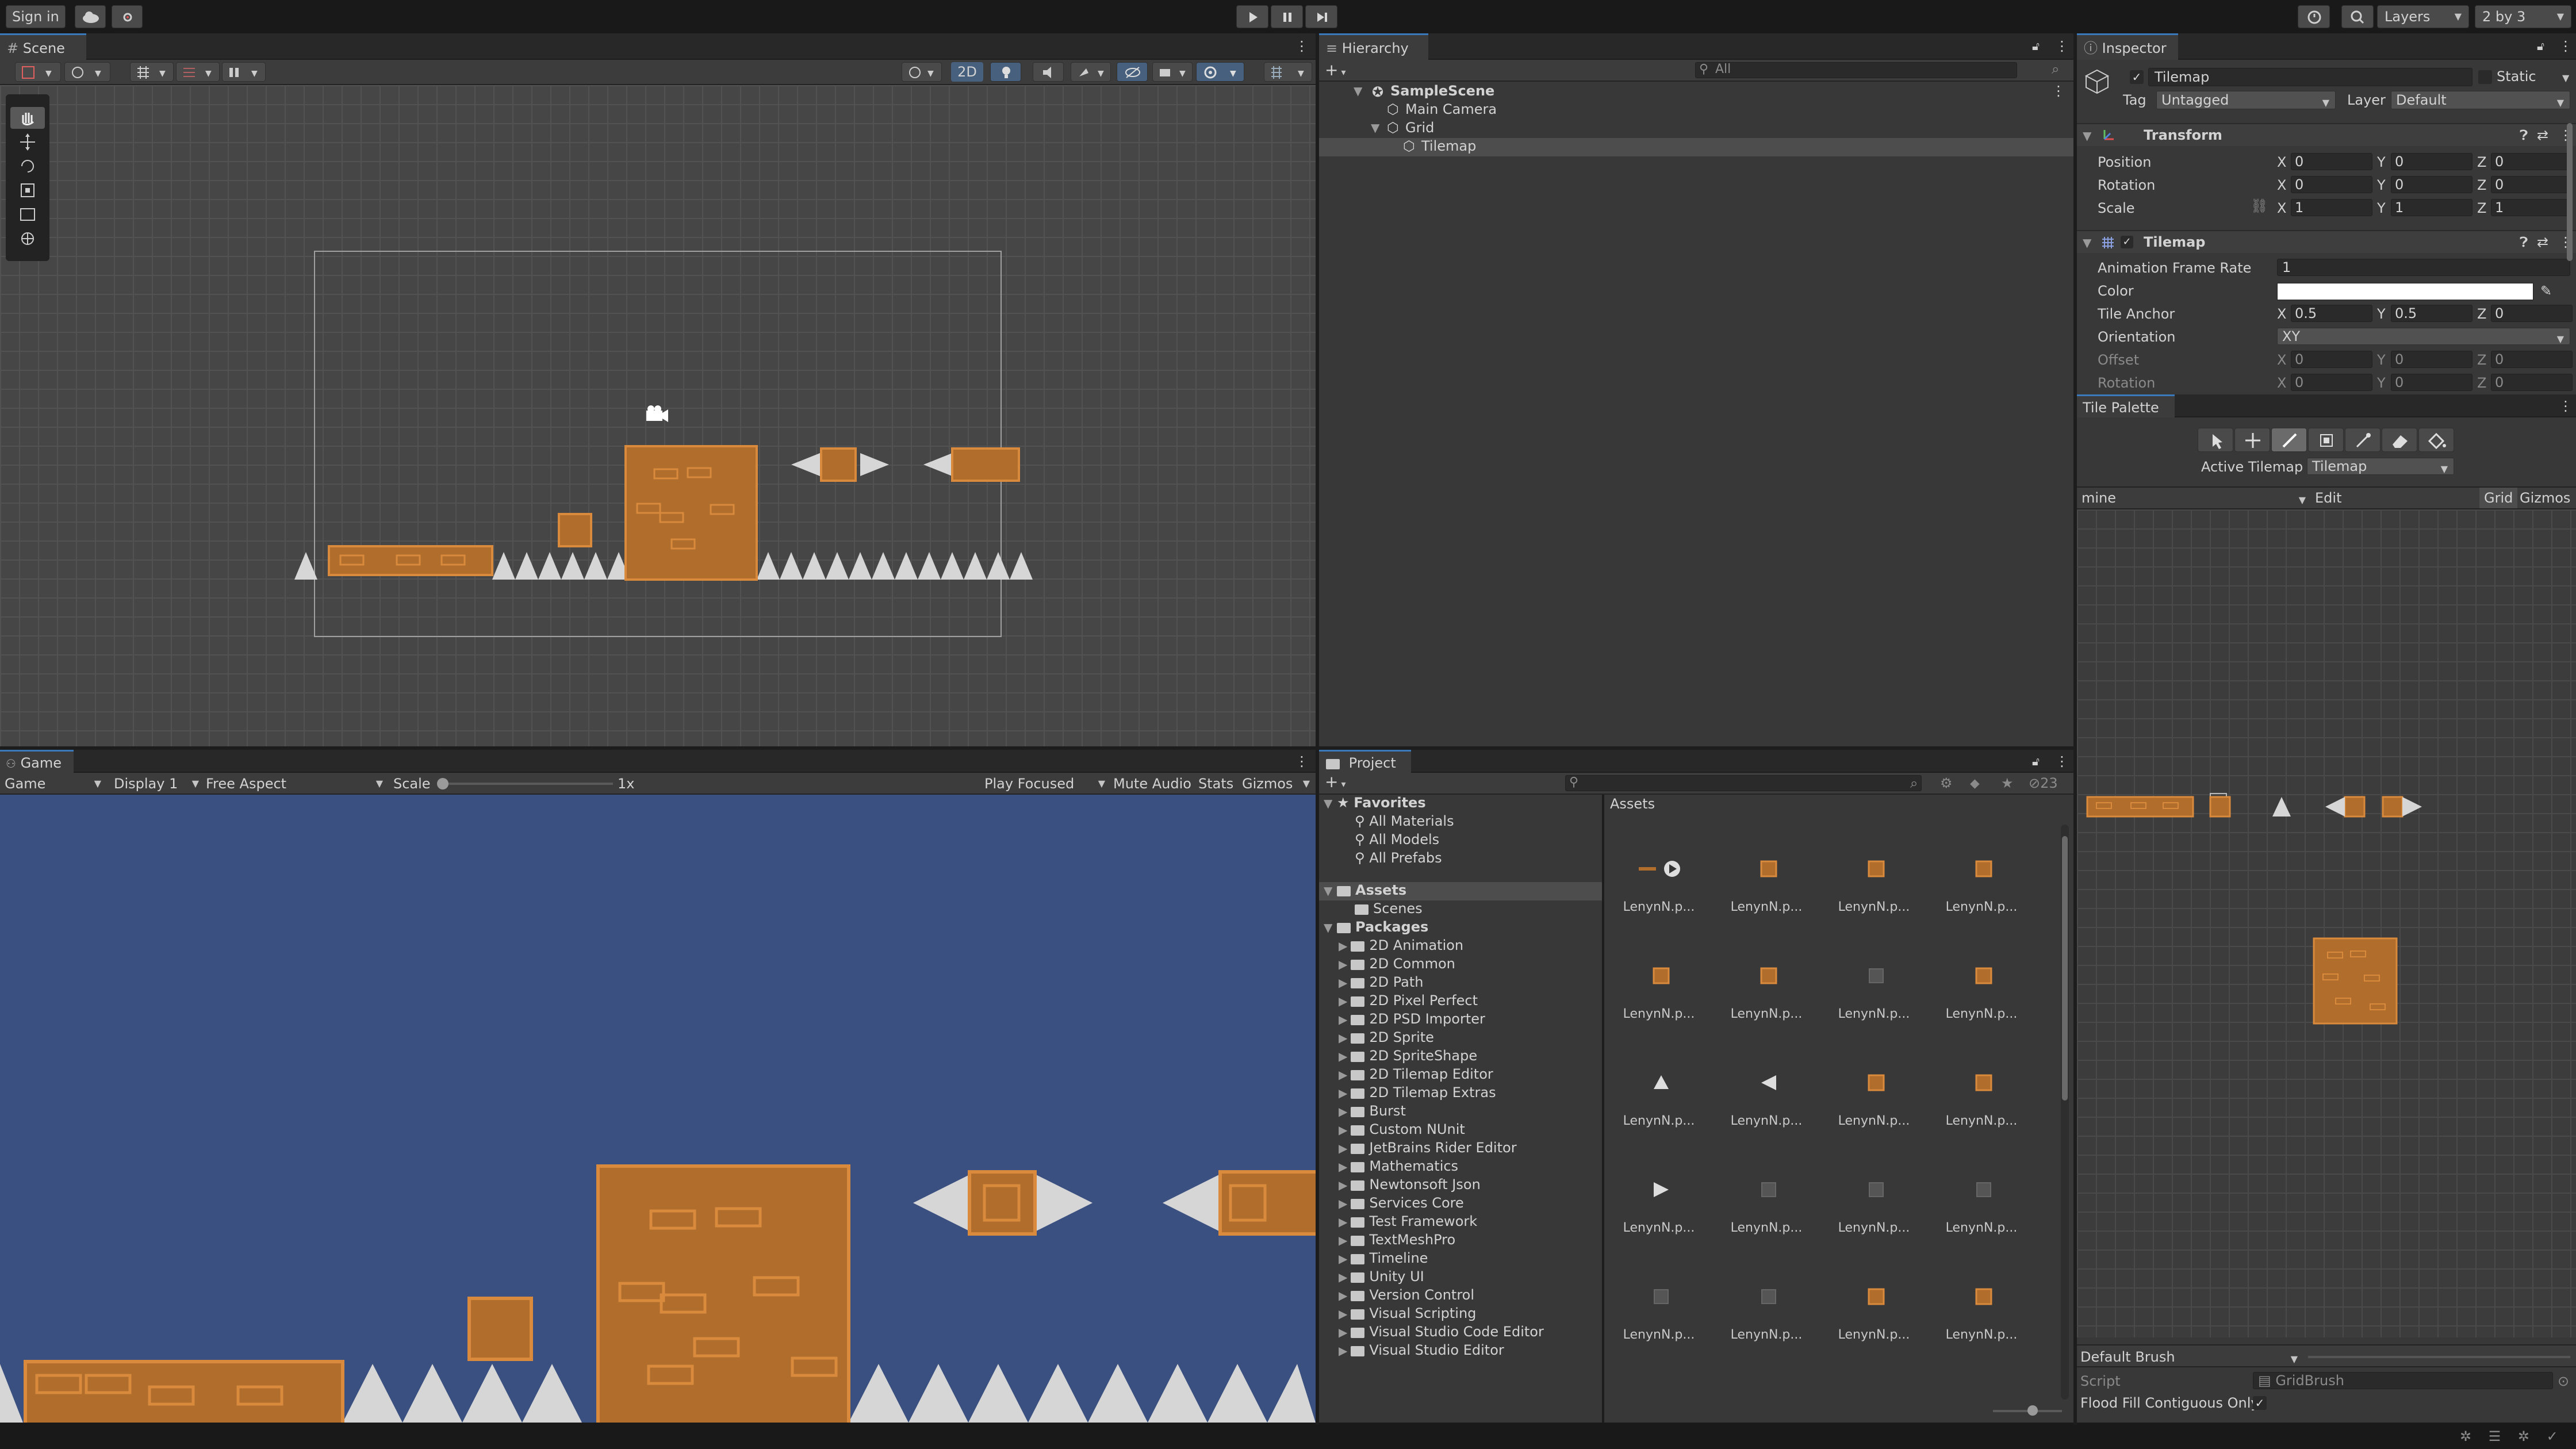 The image size is (2576, 1449). Describe the element at coordinates (2331, 184) in the screenshot. I see `rotation-x-field: 0` at that location.